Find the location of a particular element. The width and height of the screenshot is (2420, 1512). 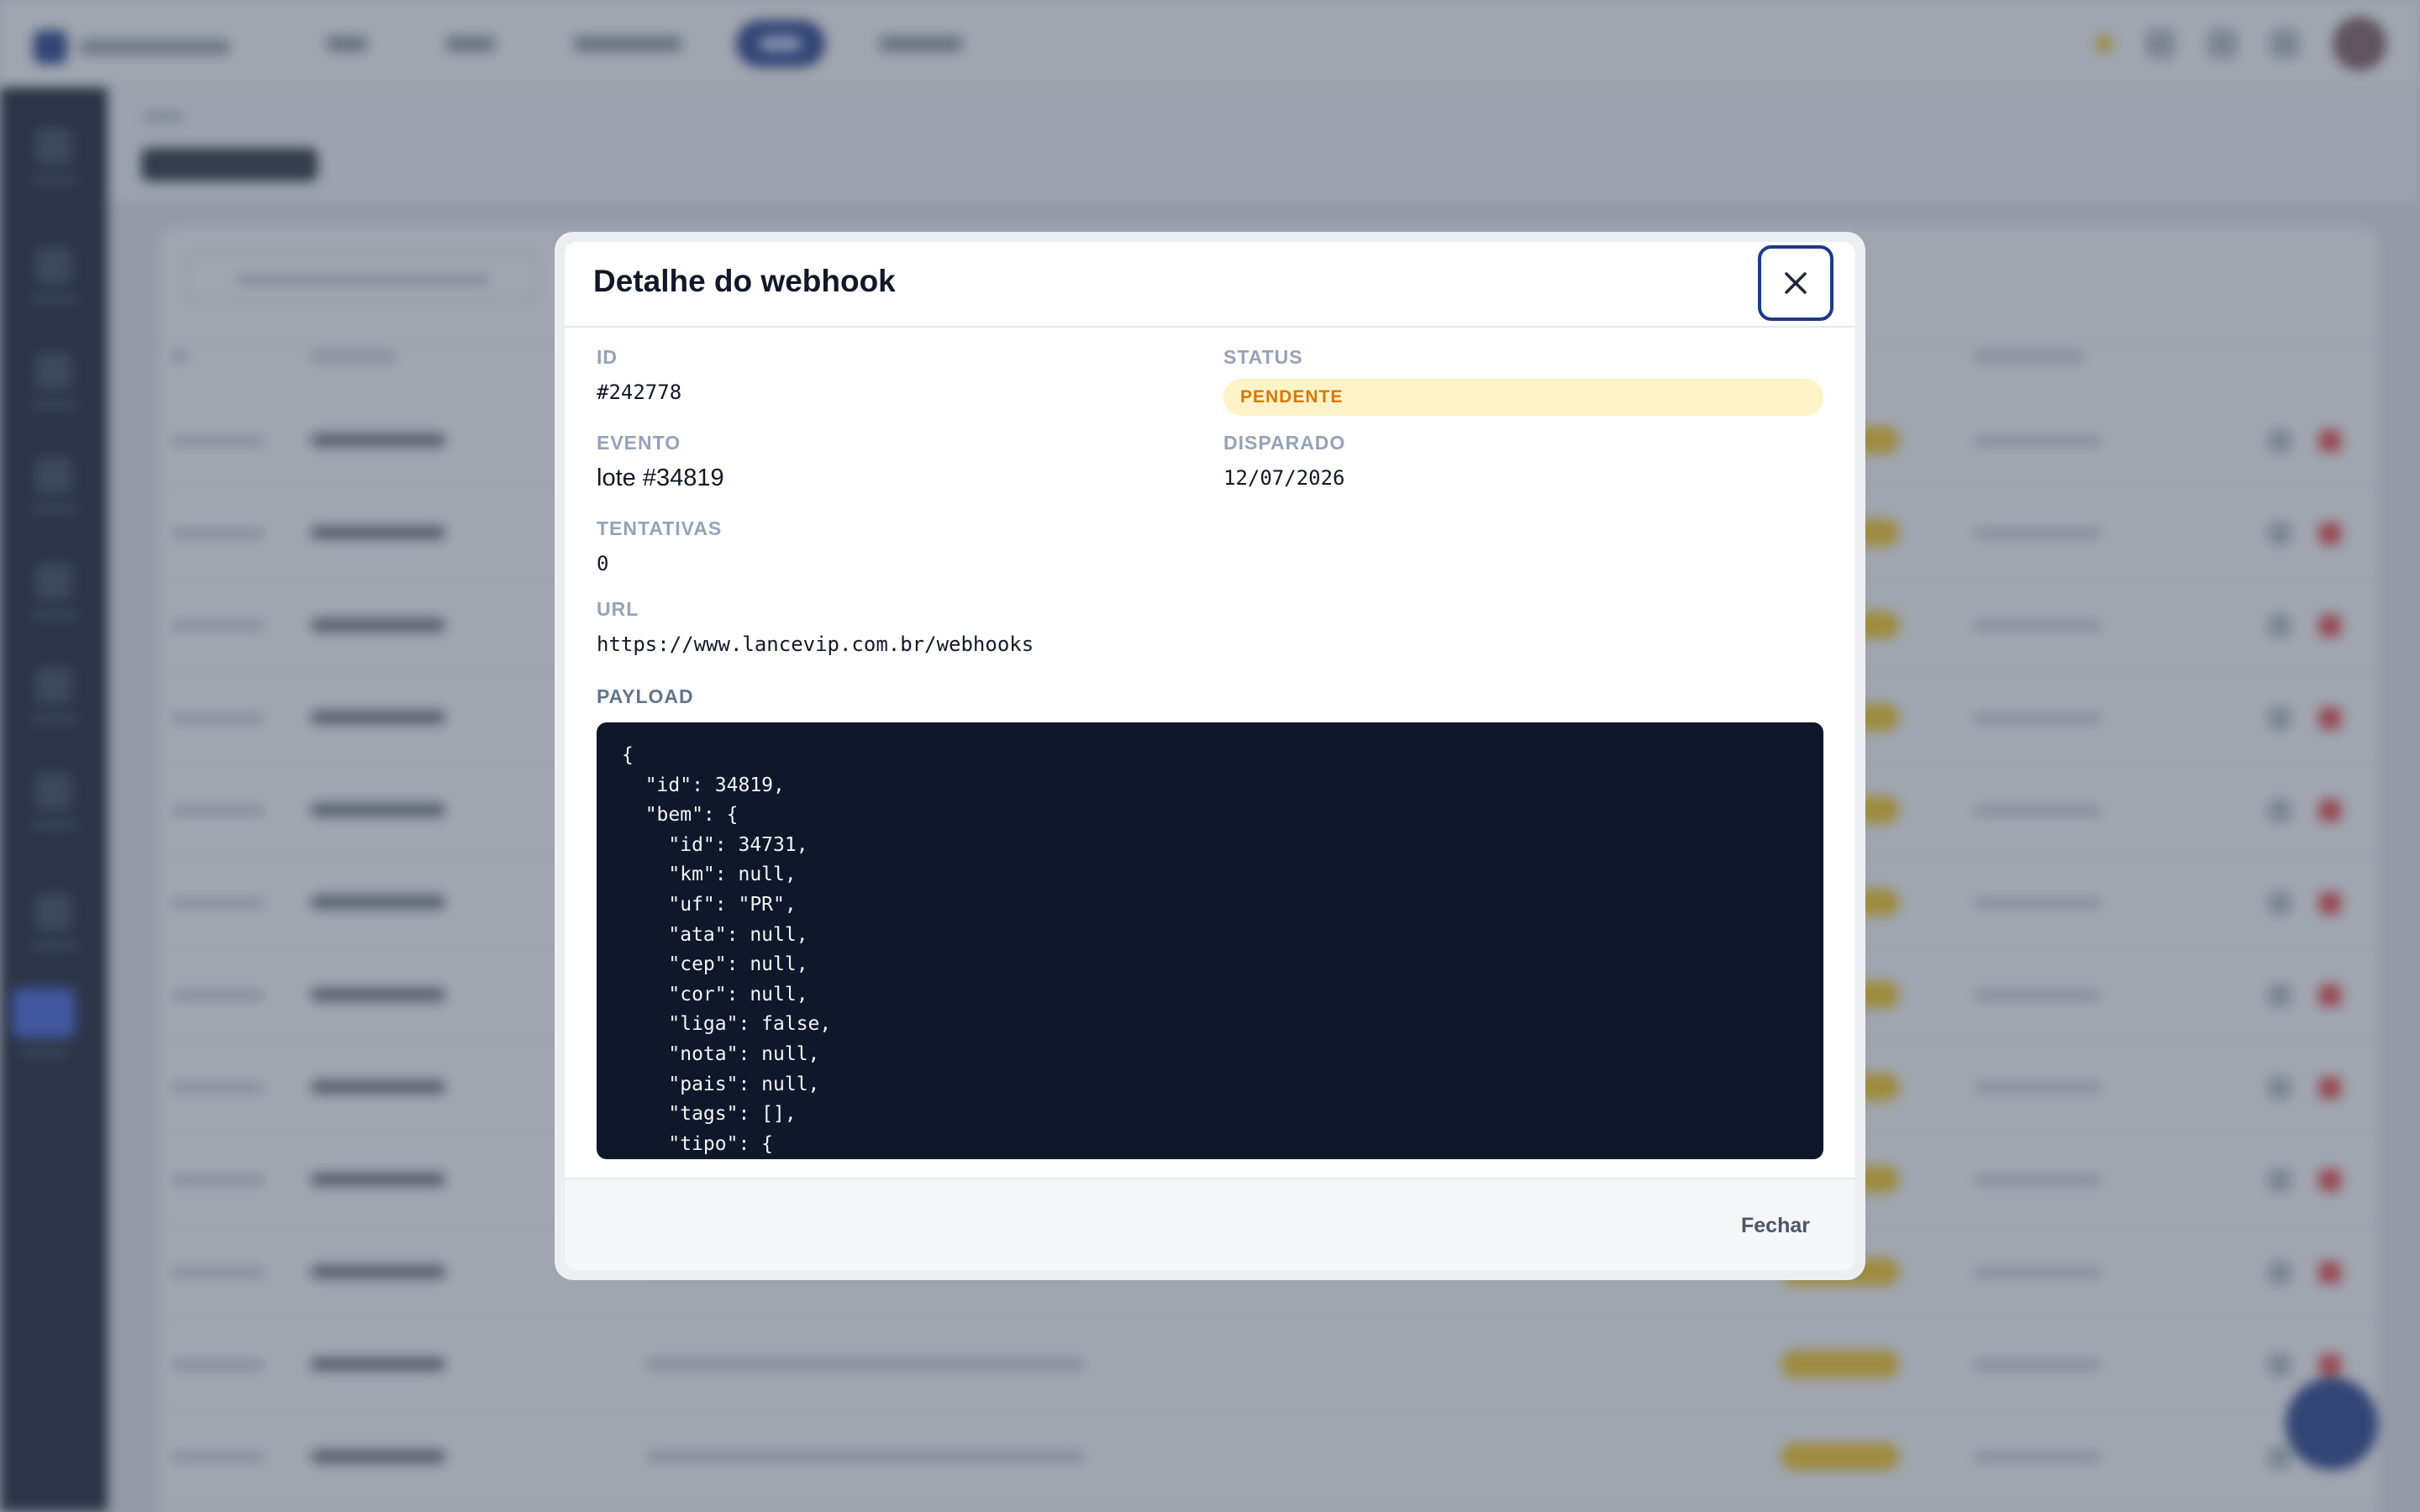

payload-line: "id": 34731, is located at coordinates (715, 844).